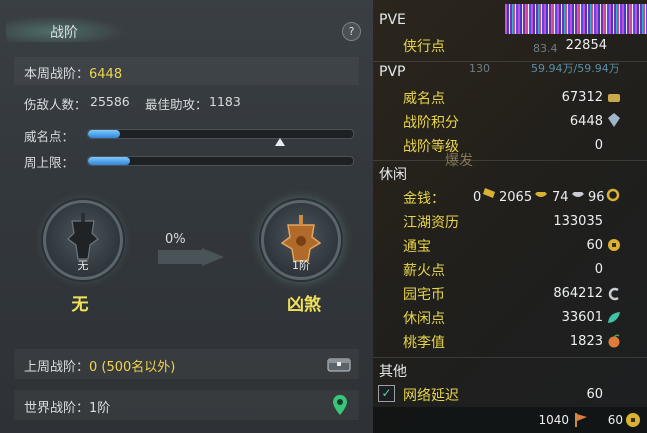 The width and height of the screenshot is (647, 433). Describe the element at coordinates (301, 240) in the screenshot. I see `next-rank-medal: 1阶` at that location.